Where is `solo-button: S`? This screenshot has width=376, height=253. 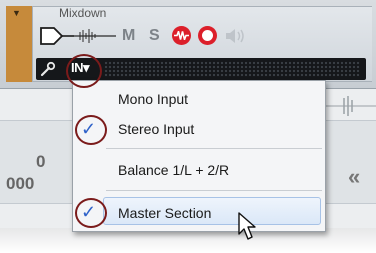
solo-button: S is located at coordinates (154, 36).